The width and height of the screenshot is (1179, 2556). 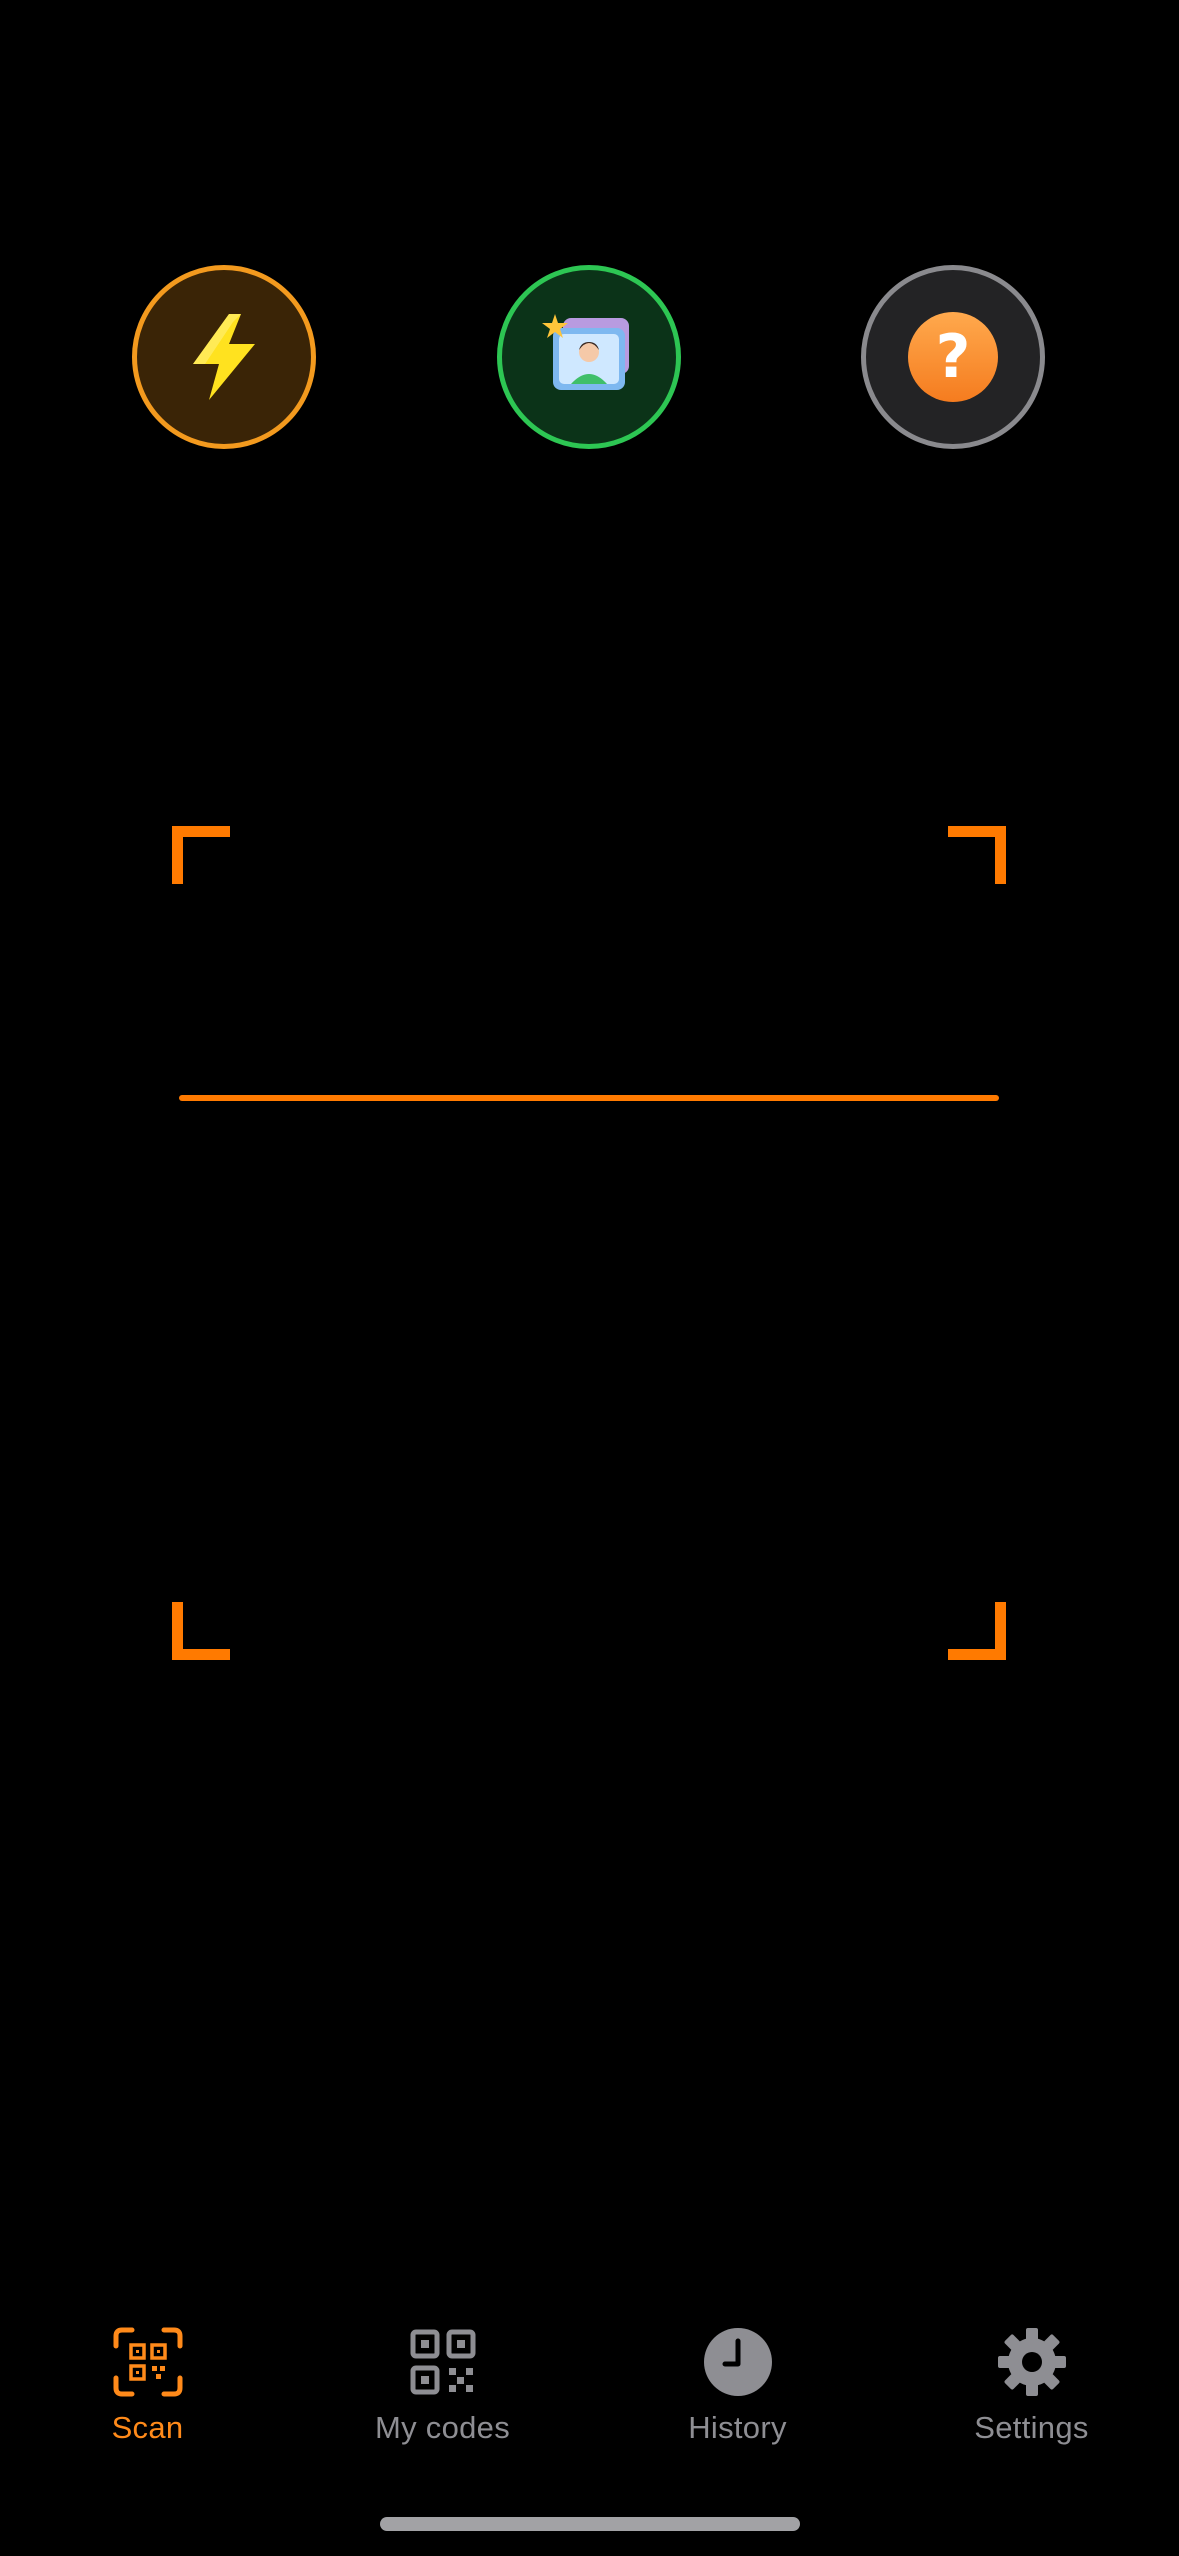 What do you see at coordinates (977, 855) in the screenshot?
I see `viewfinder-corner-top-right` at bounding box center [977, 855].